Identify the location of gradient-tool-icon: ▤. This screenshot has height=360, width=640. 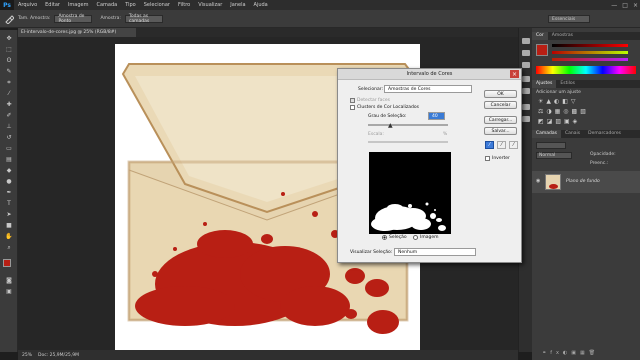
(9, 159).